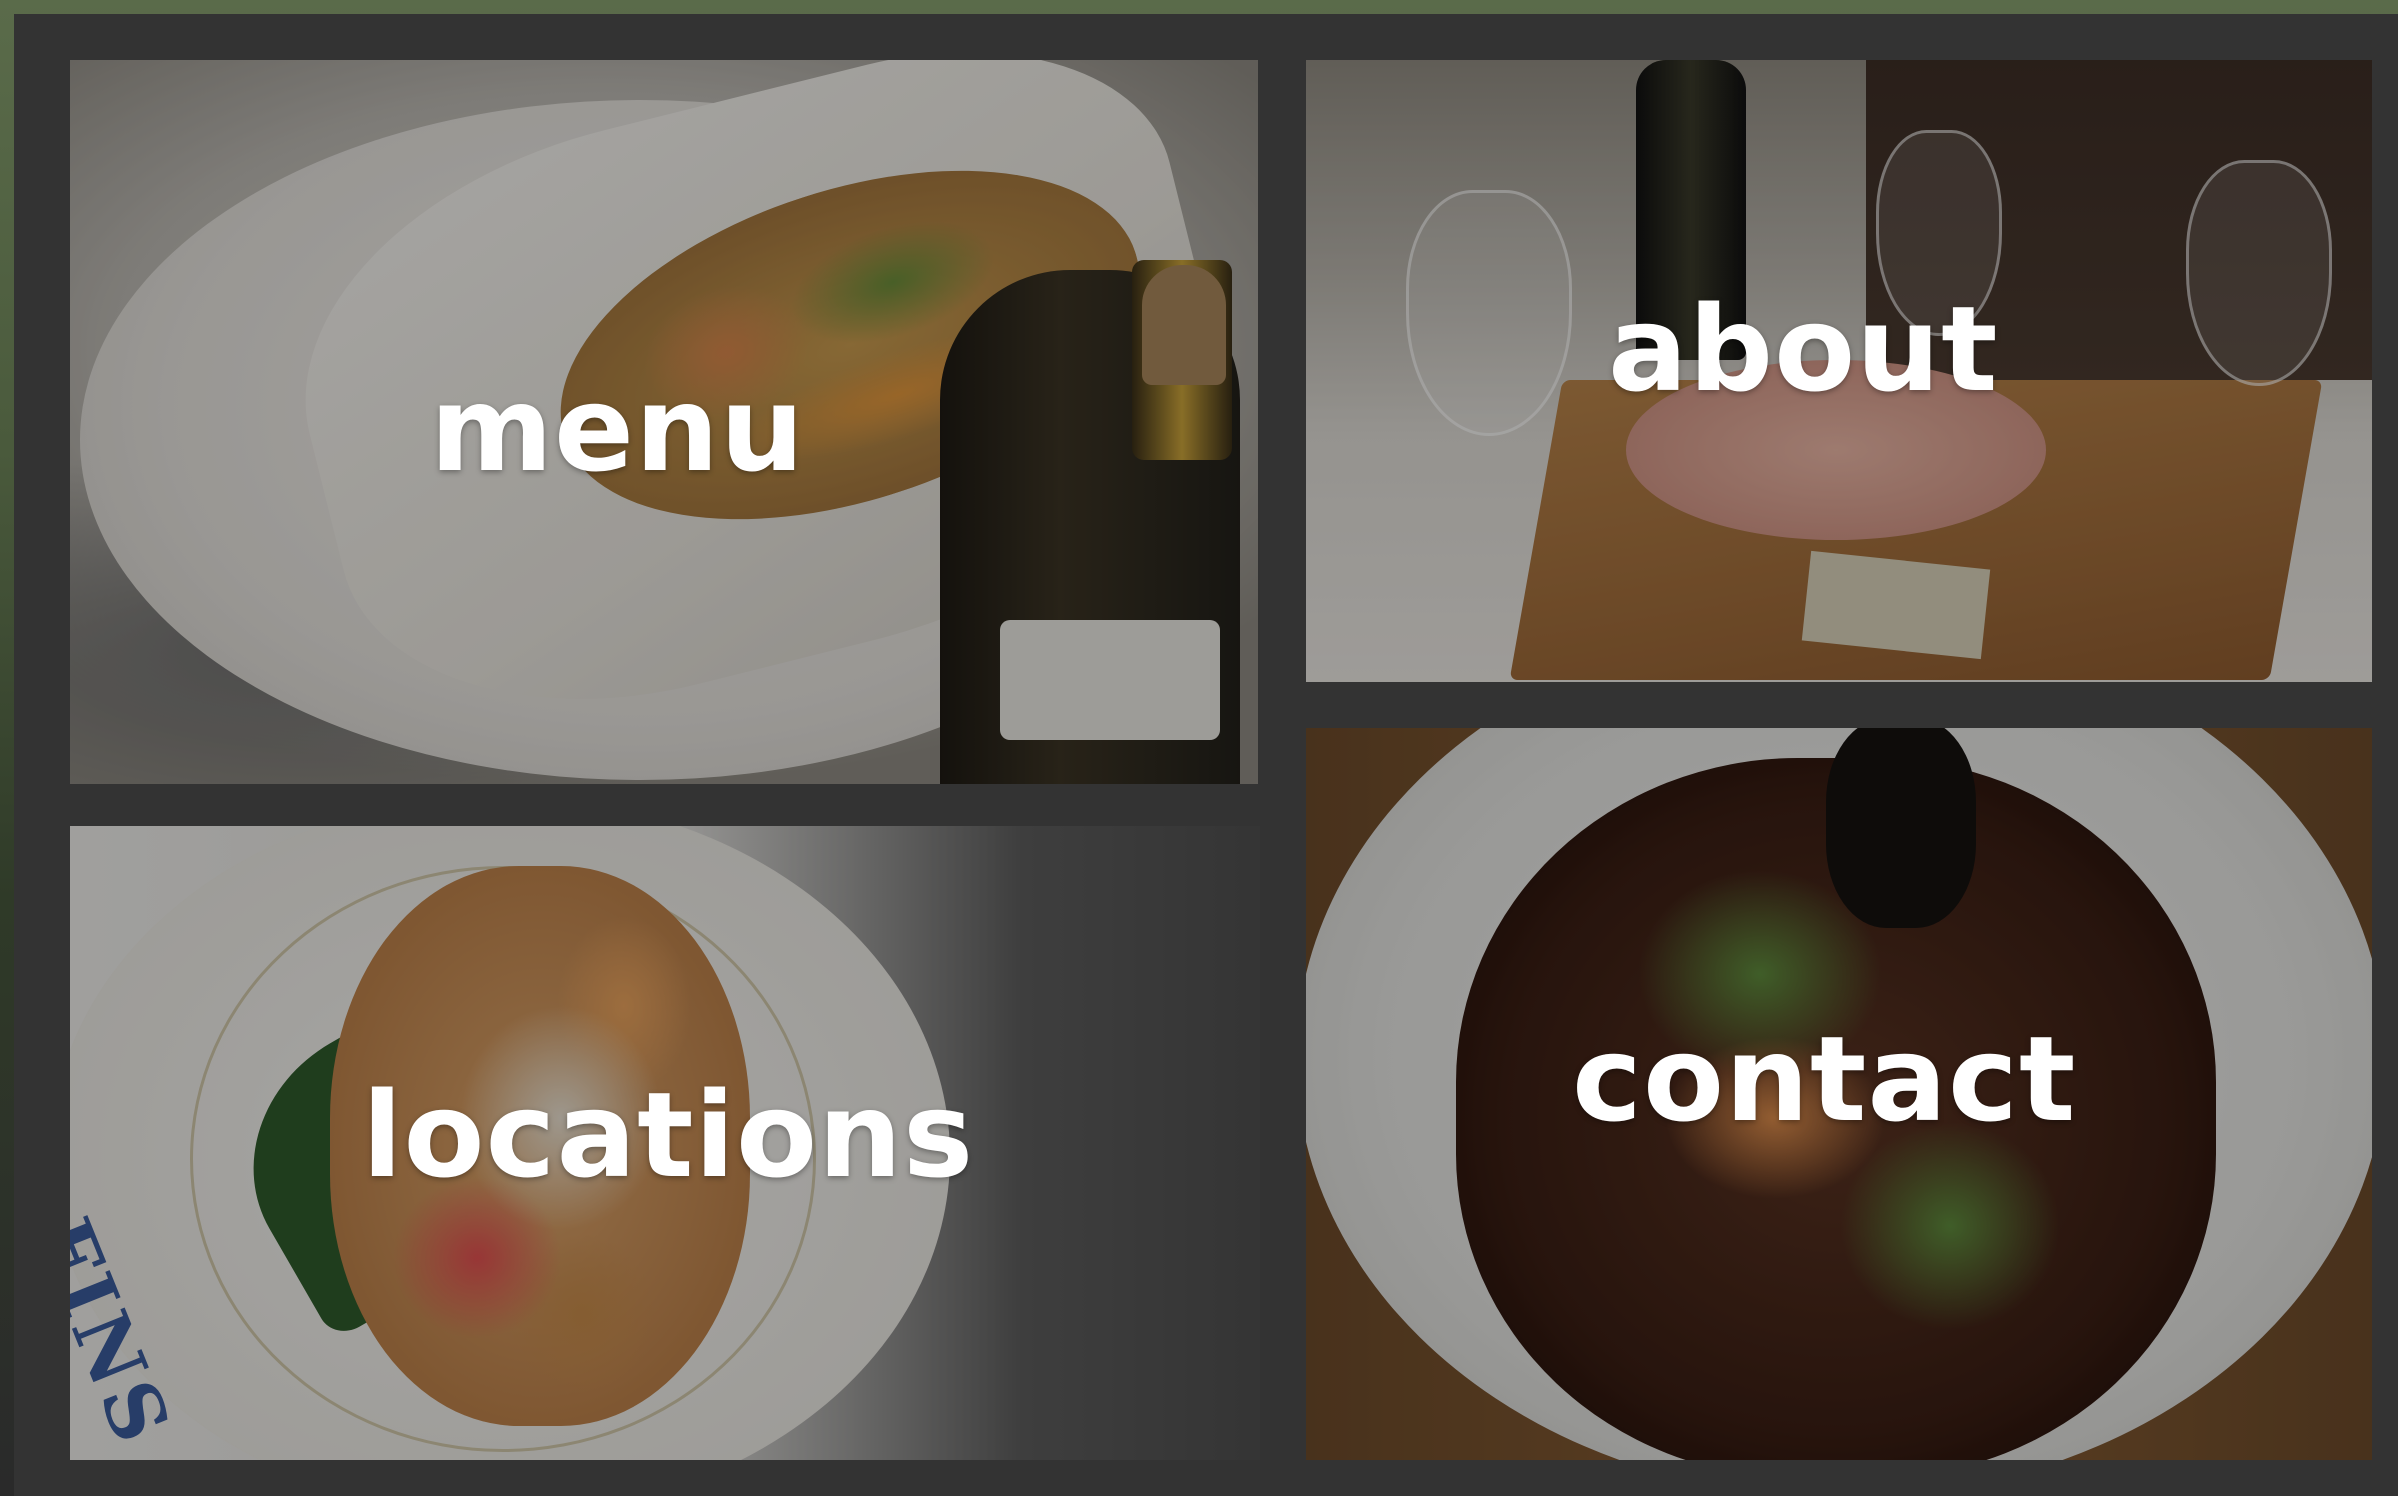  I want to click on menu-label: menu, so click(617, 429).